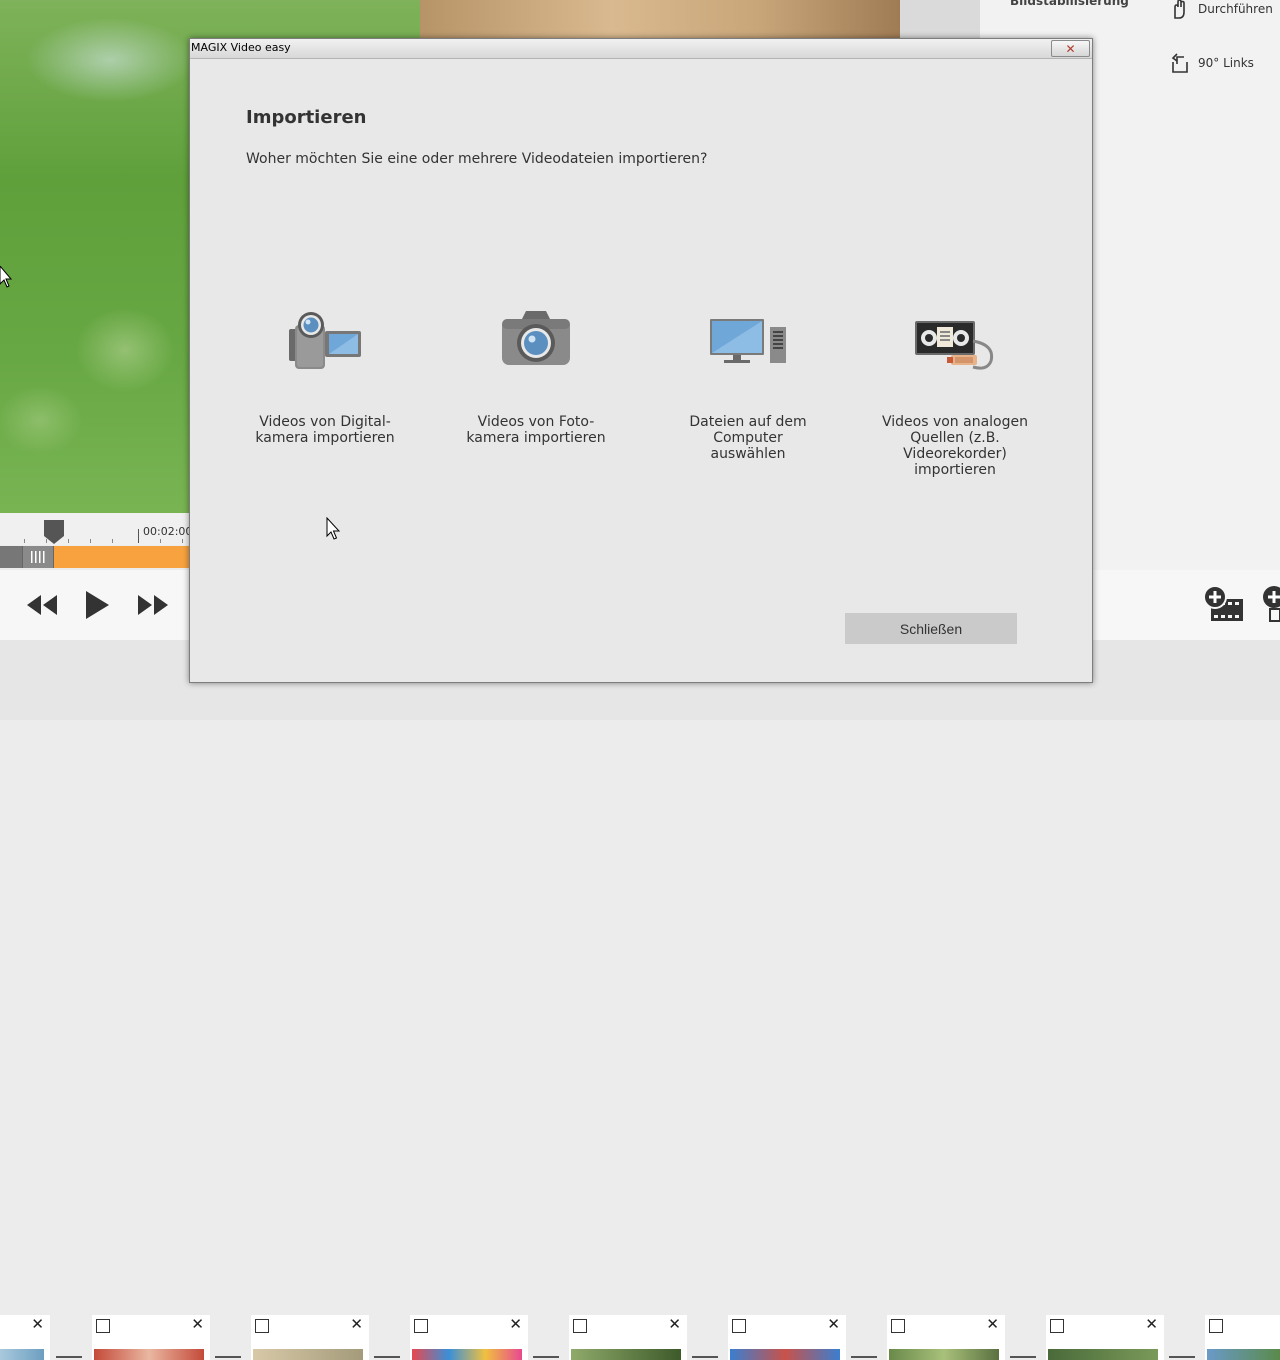 This screenshot has width=1280, height=1360. What do you see at coordinates (536, 430) in the screenshot?
I see `option-label: Videos von Foto- kamera importieren` at bounding box center [536, 430].